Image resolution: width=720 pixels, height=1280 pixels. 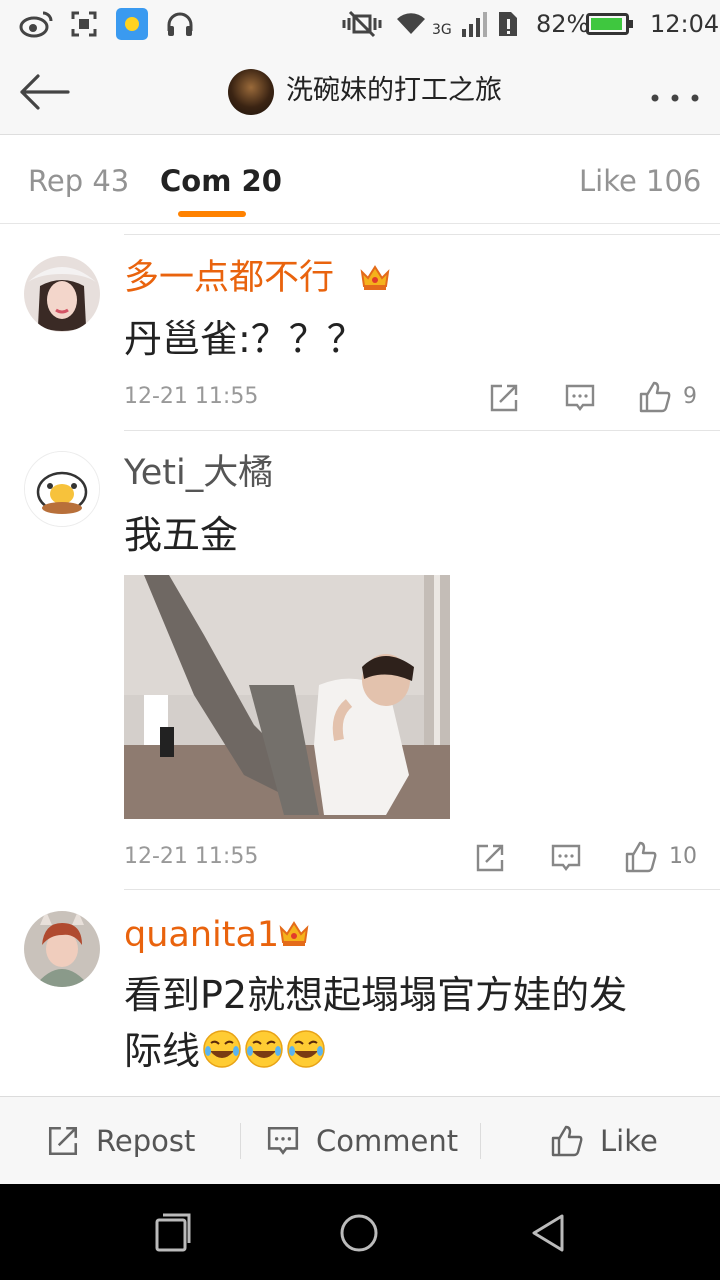 What do you see at coordinates (683, 856) in the screenshot?
I see `like-count: 10` at bounding box center [683, 856].